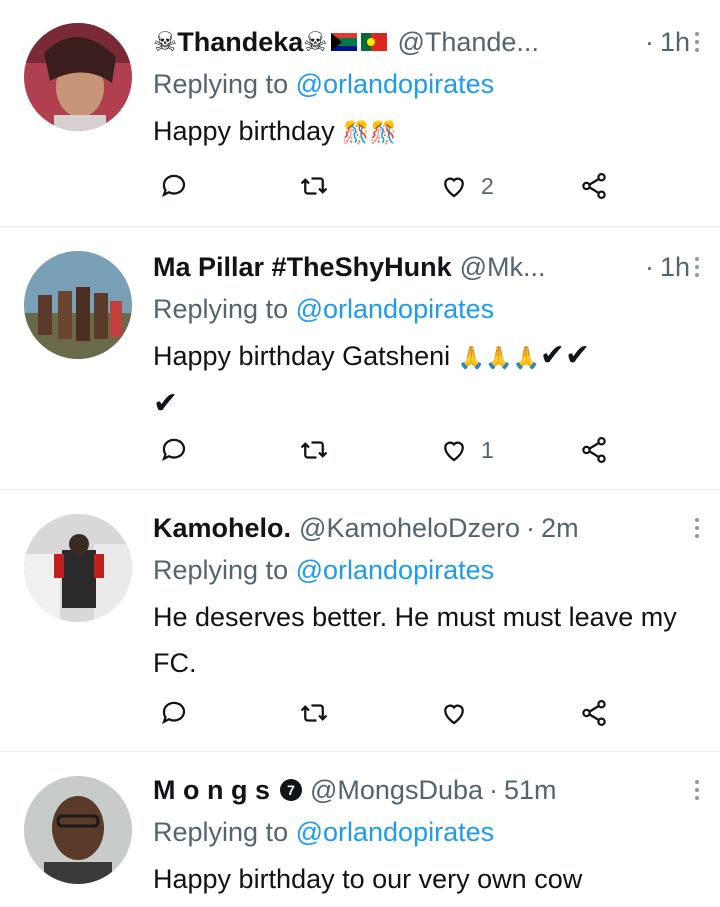  I want to click on timestamp: 51m, so click(530, 790).